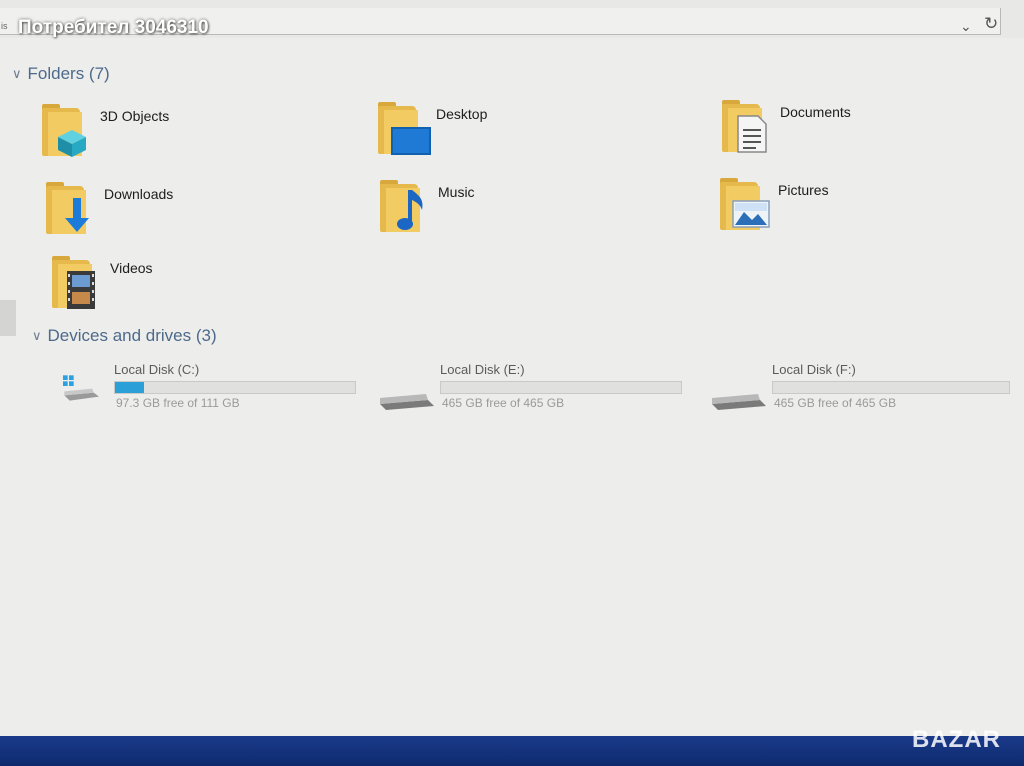  Describe the element at coordinates (966, 26) in the screenshot. I see `chevron-down-icon: ⌄` at that location.